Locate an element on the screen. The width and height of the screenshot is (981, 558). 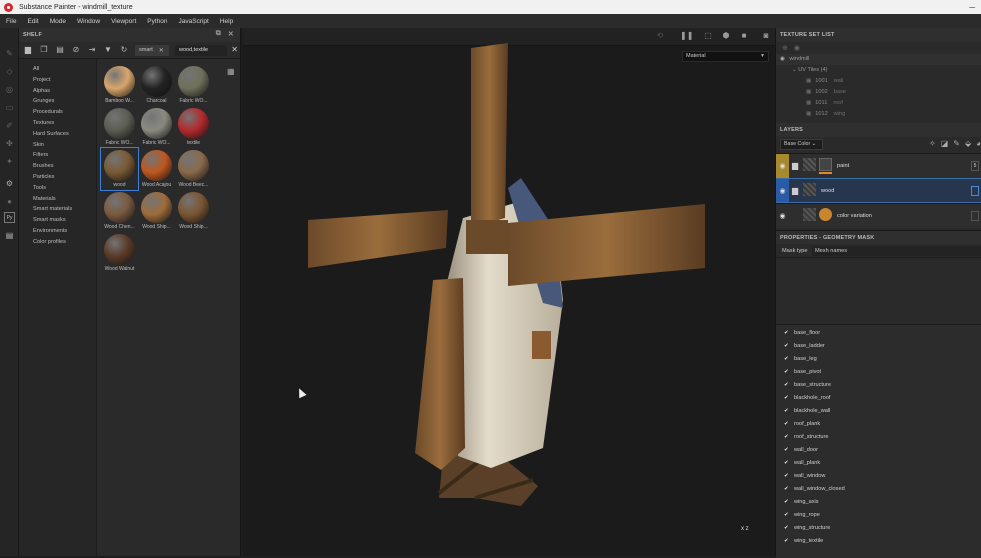
minimize-icon: ─ is located at coordinates (972, 7).